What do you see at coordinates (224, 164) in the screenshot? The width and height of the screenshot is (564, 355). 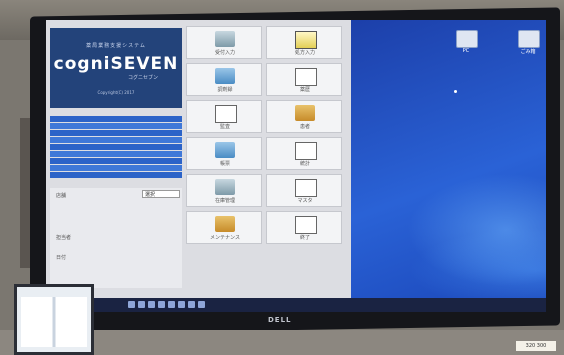 I see `menu-tile-label: 帳票` at bounding box center [224, 164].